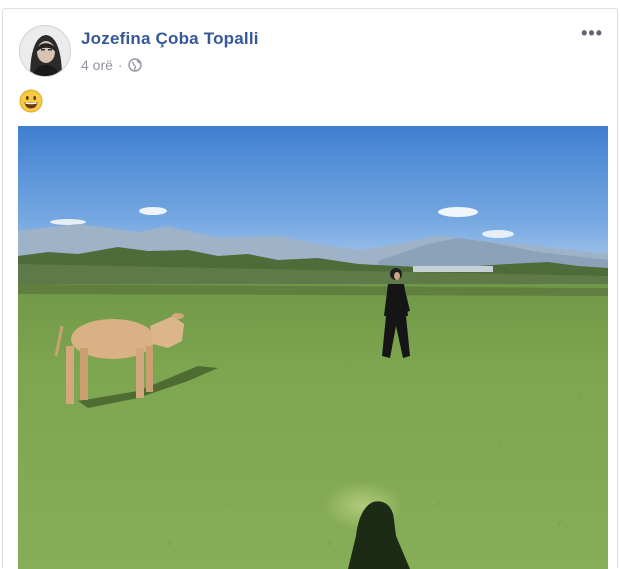  I want to click on author-name-link: Jozefina Çoba Topalli, so click(170, 39).